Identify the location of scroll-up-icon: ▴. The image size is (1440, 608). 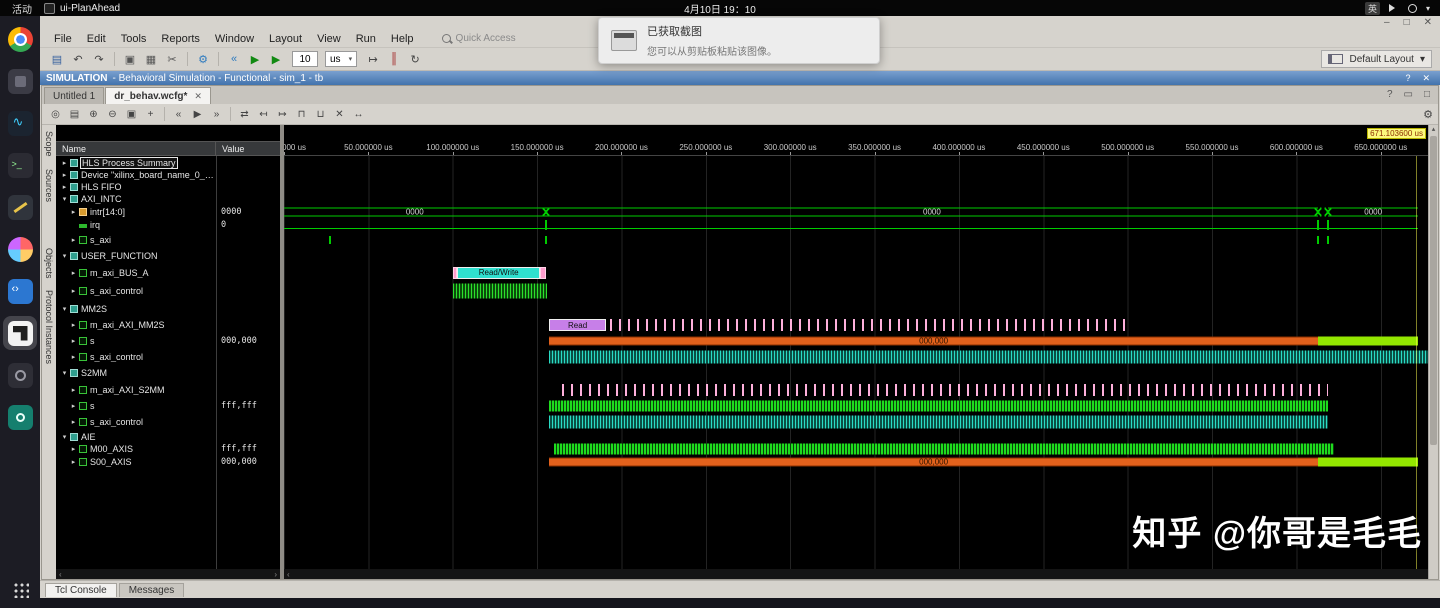
(1434, 129).